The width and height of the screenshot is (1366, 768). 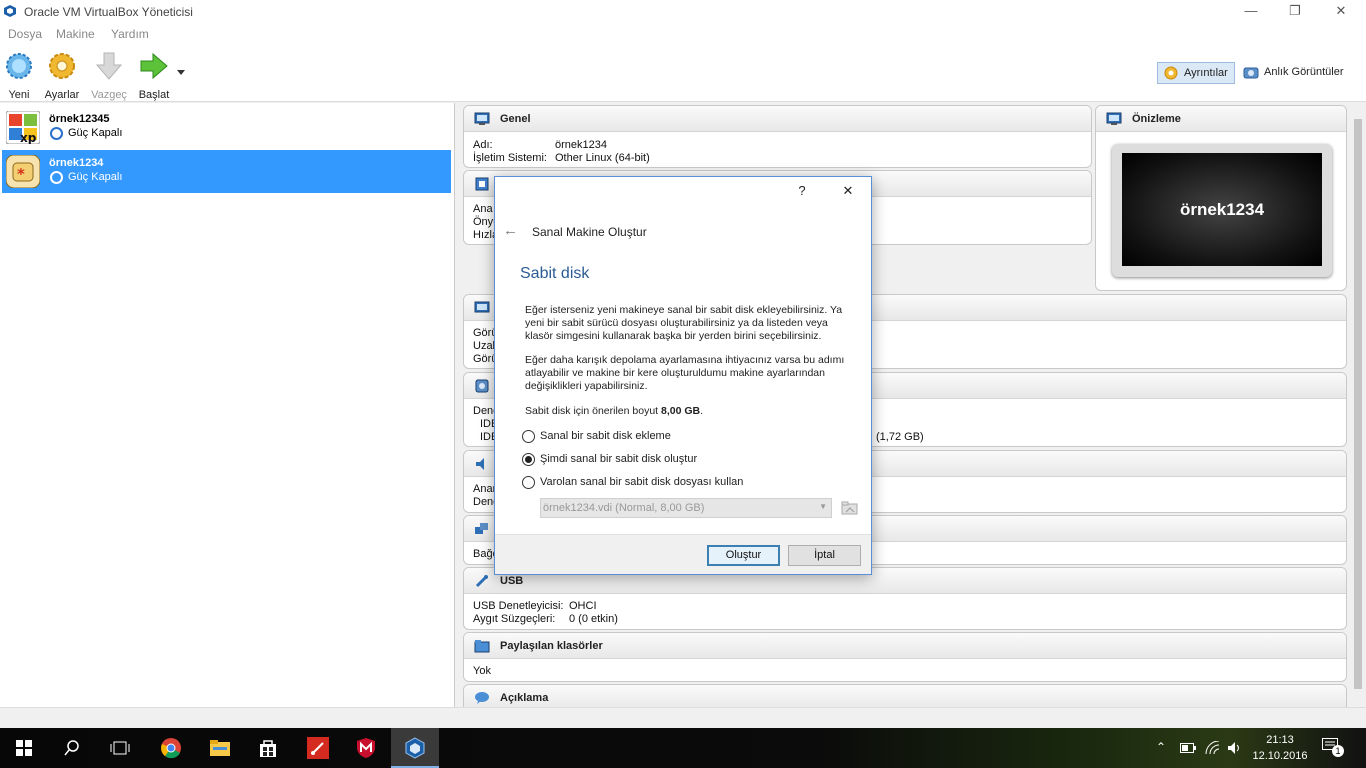 I want to click on mcafee-taskbar-item, so click(x=366, y=748).